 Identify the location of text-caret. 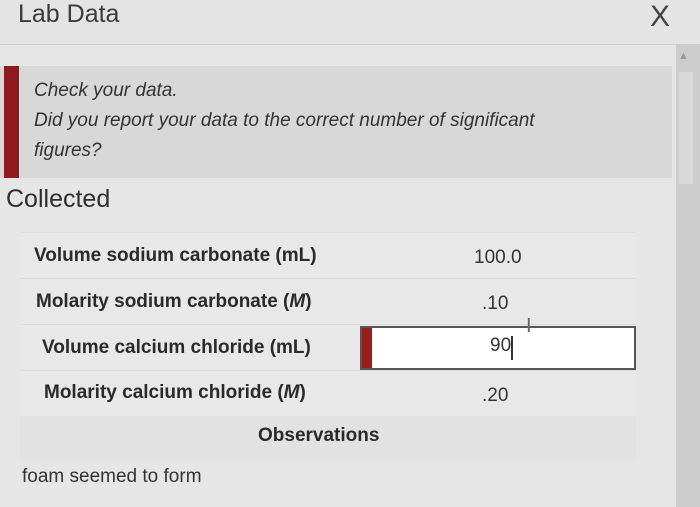
(512, 348).